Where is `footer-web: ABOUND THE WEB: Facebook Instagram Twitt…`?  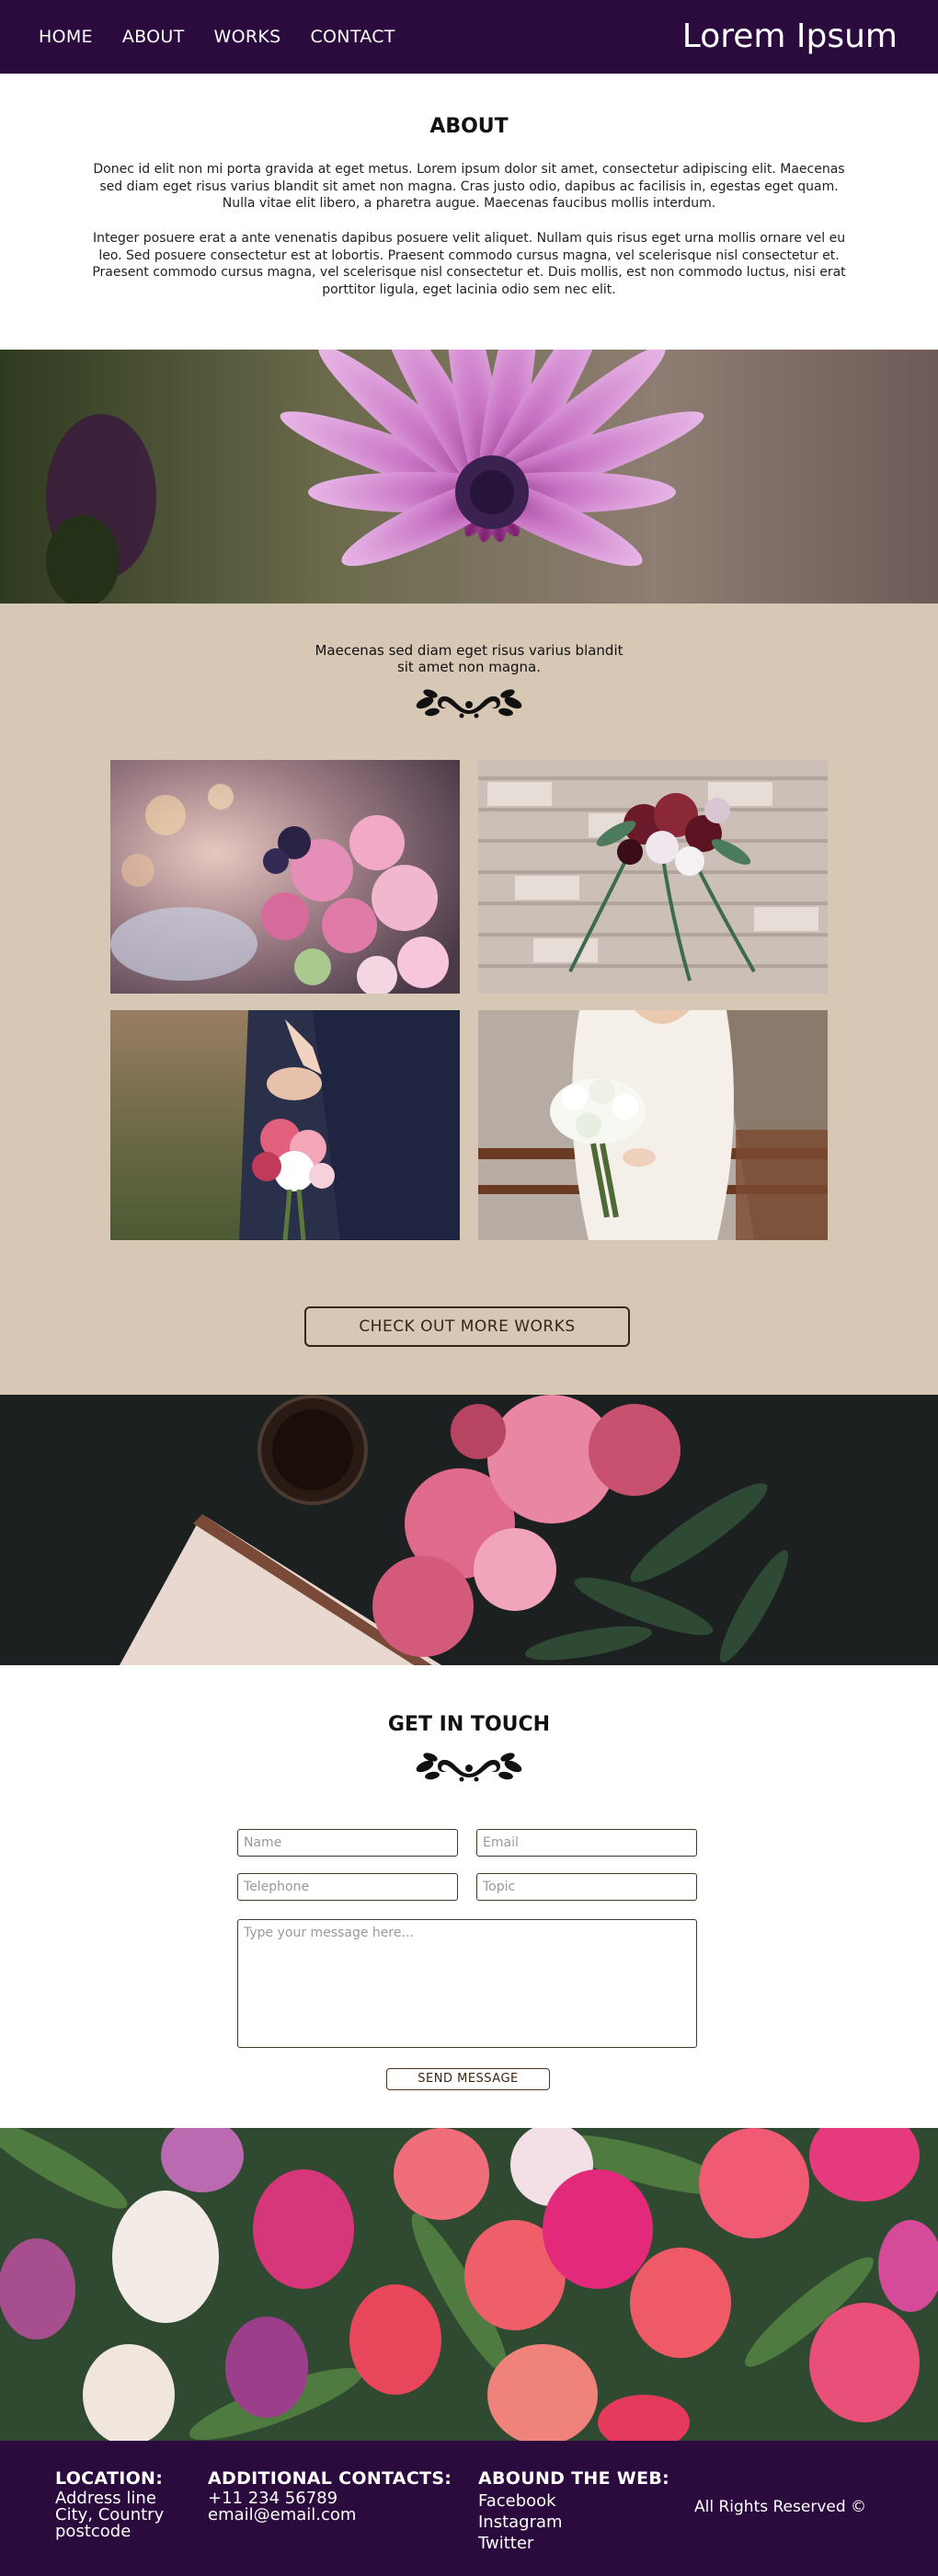 footer-web: ABOUND THE WEB: Facebook Instagram Twitt… is located at coordinates (573, 2511).